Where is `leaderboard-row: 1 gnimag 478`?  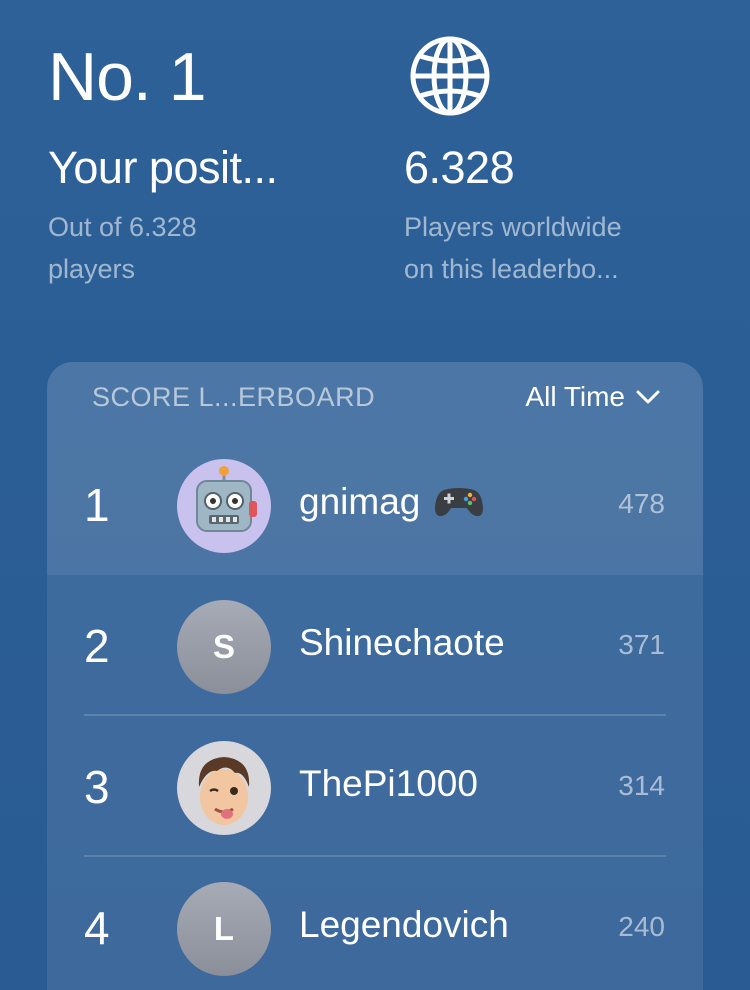
leaderboard-row: 1 gnimag 478 is located at coordinates (375, 504).